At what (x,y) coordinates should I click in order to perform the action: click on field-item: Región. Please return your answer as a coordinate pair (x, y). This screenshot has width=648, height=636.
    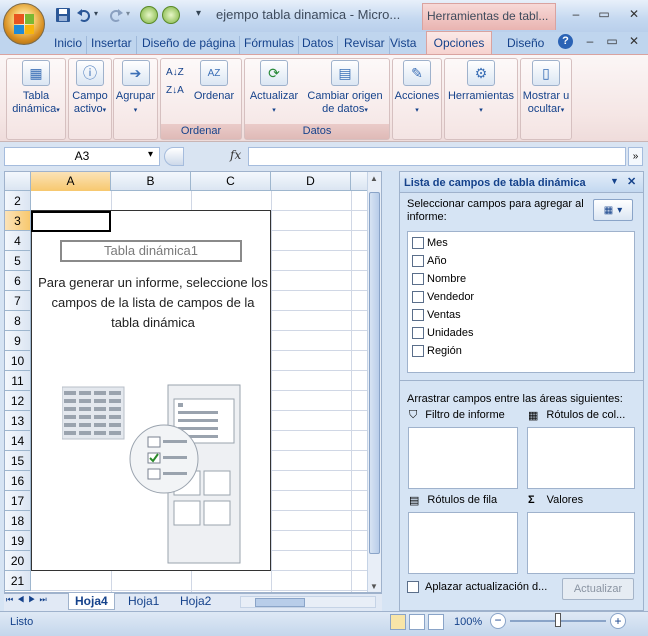
    Looking at the image, I should click on (437, 351).